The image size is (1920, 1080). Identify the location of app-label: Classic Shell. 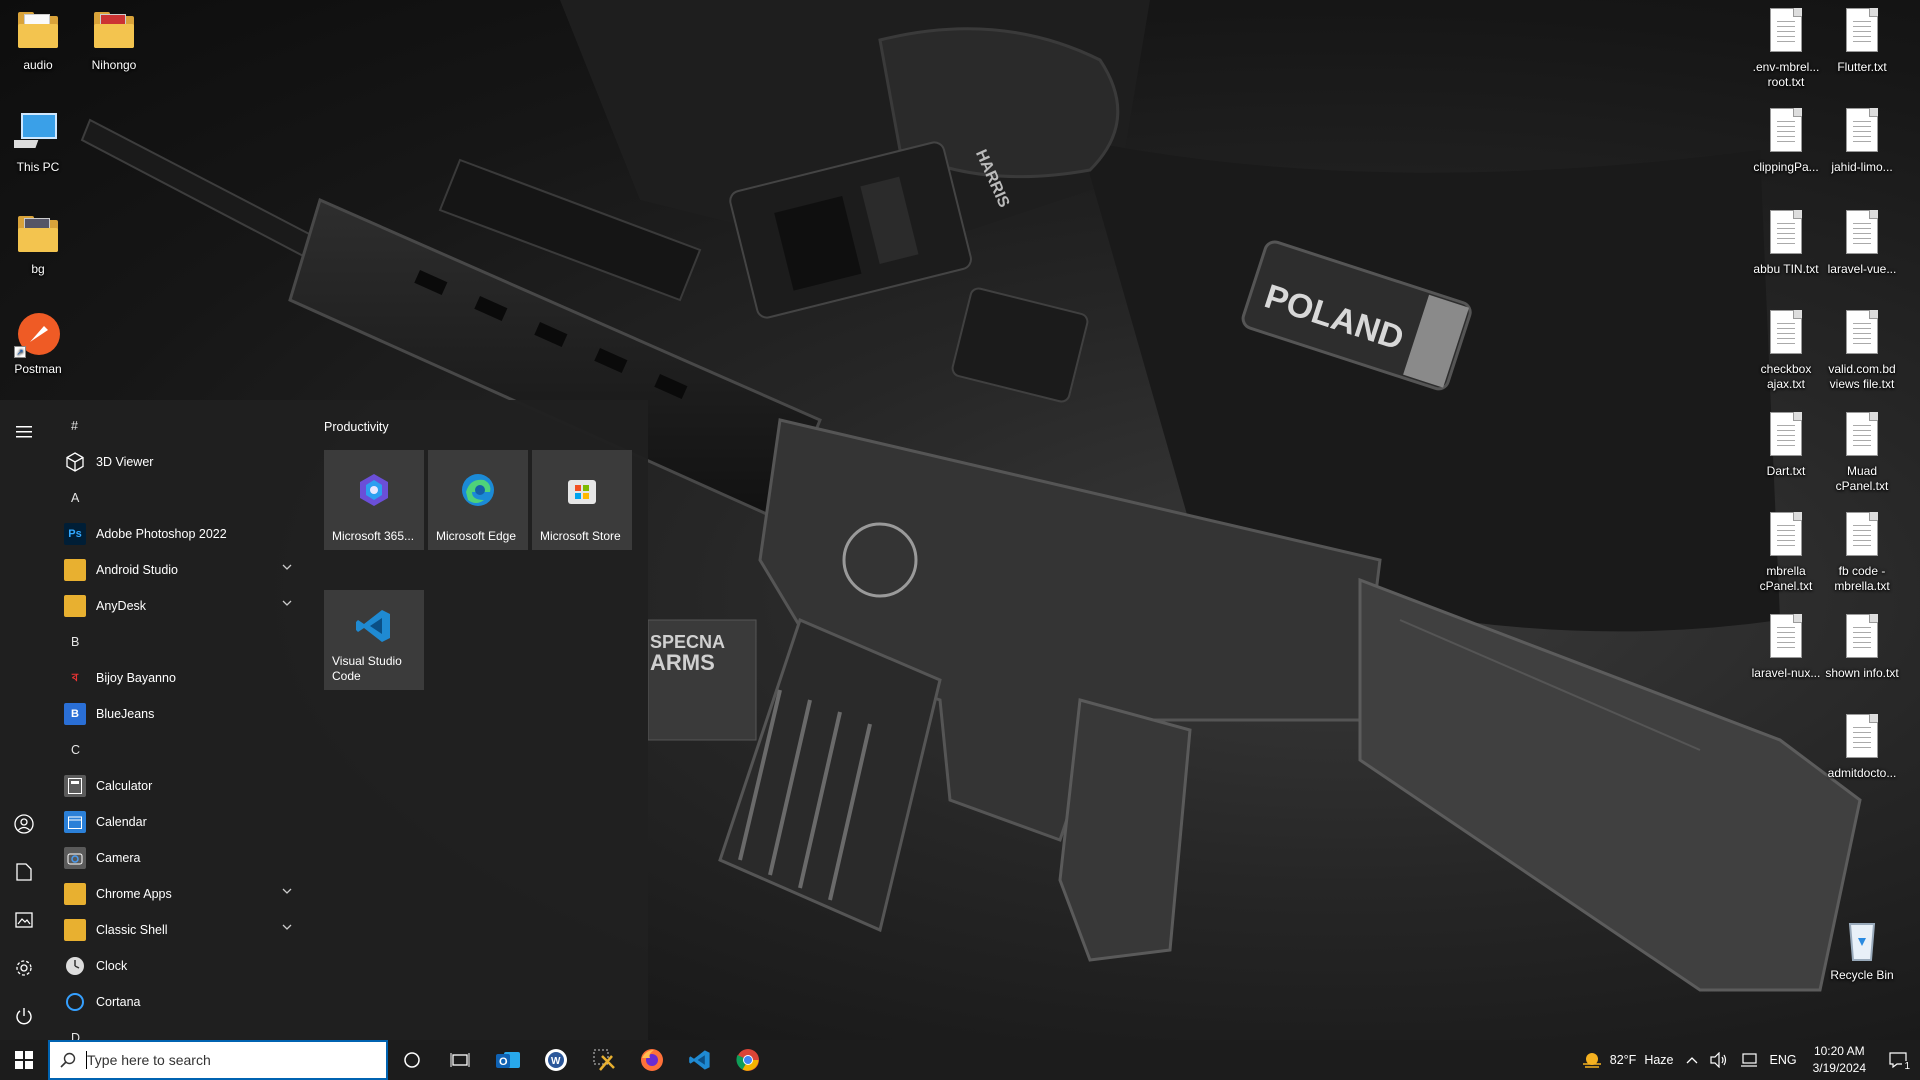
(132, 930).